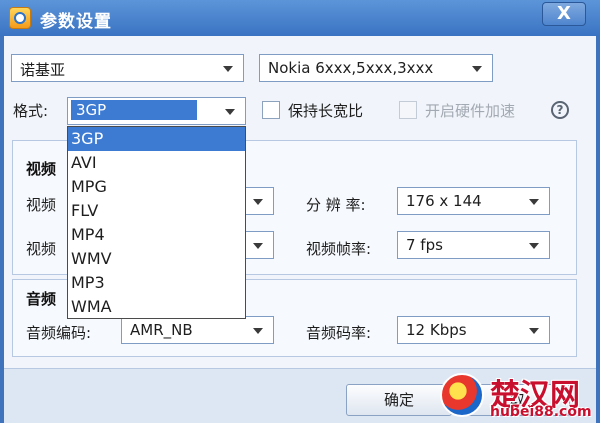 This screenshot has height=423, width=600. I want to click on brand-select: 诺基亚, so click(127, 68).